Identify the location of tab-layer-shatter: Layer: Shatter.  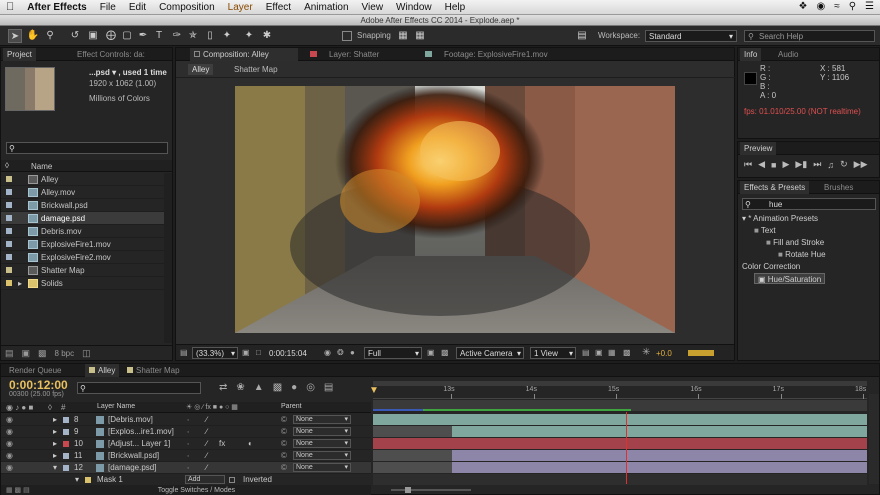
(344, 54).